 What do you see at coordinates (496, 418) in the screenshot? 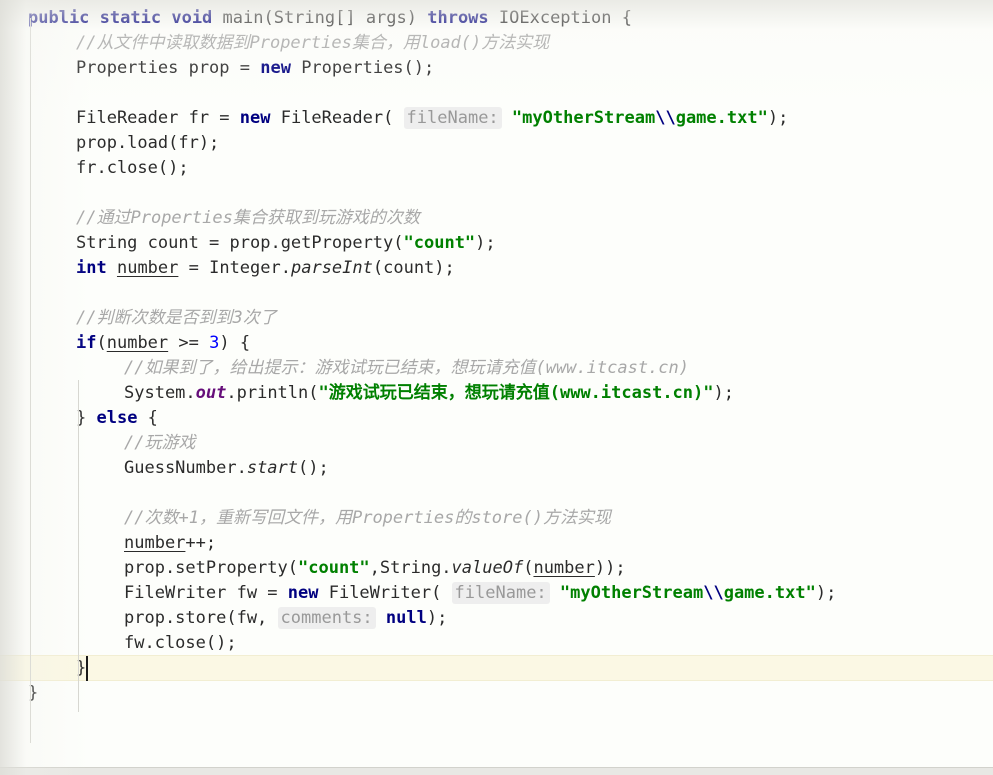
I see `code-line: } else {` at bounding box center [496, 418].